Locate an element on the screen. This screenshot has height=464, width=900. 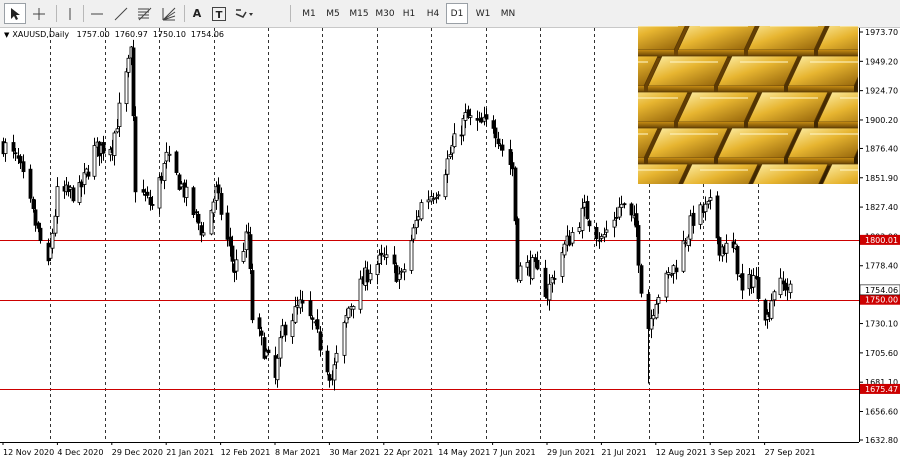
time-tick-label: 27 Sep 2021 is located at coordinates (790, 452).